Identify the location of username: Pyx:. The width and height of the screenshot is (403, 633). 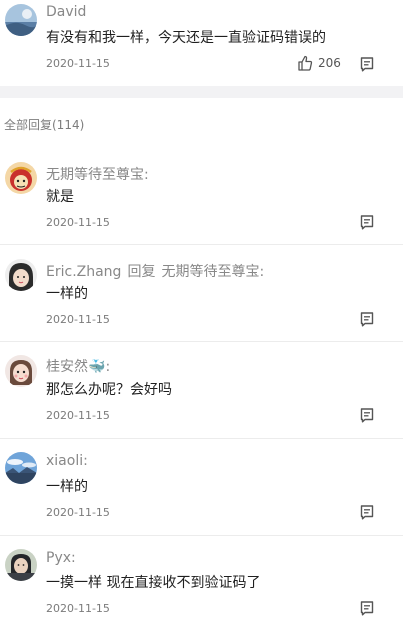
(61, 558).